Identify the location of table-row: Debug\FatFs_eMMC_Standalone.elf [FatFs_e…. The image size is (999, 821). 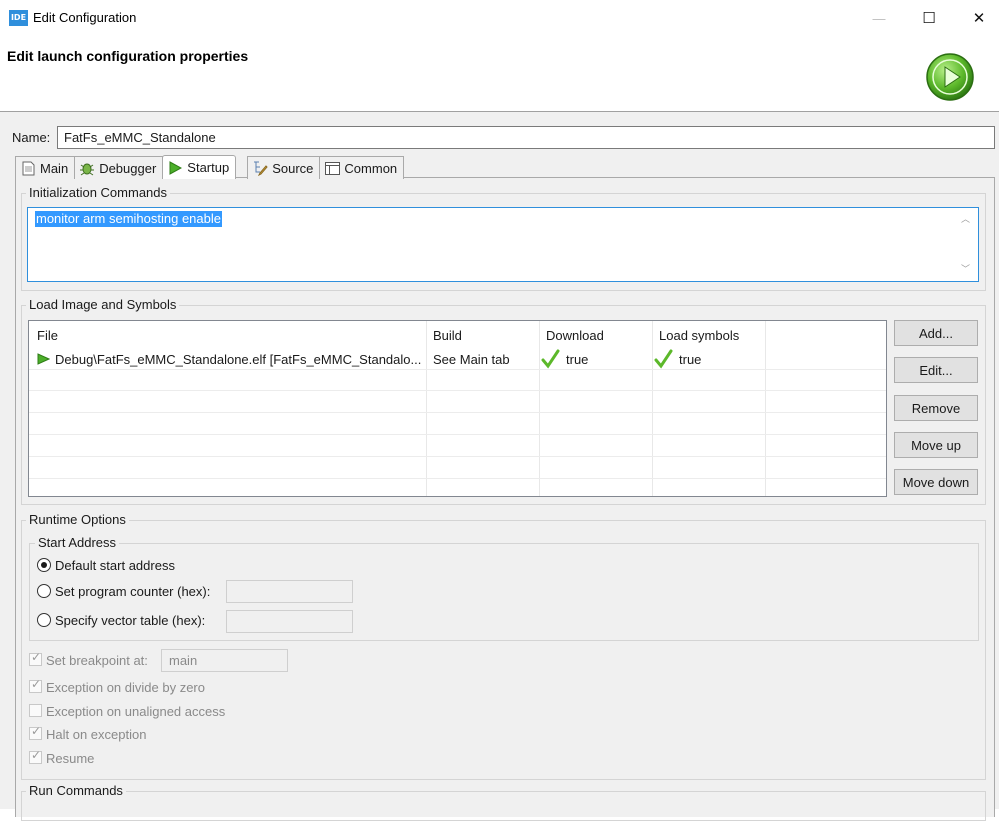
(457, 359).